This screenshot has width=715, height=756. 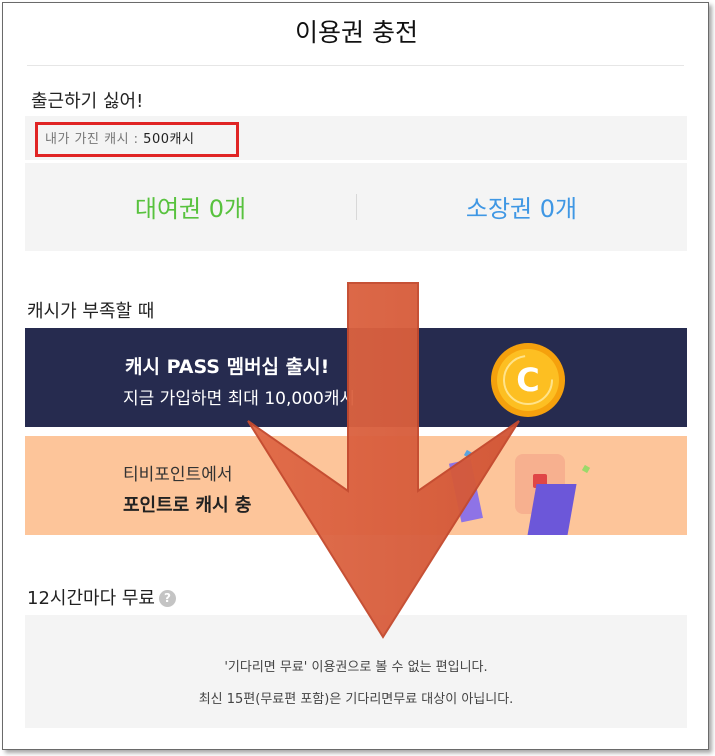 What do you see at coordinates (356, 138) in the screenshot?
I see `cash-balance-row: 내가 가진 캐시 : 500캐시` at bounding box center [356, 138].